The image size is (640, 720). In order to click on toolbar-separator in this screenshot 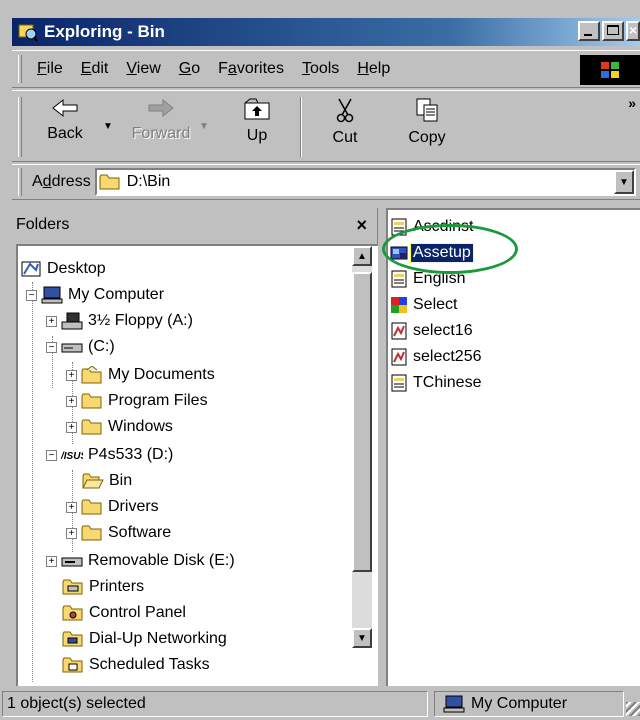, I will do `click(301, 127)`.